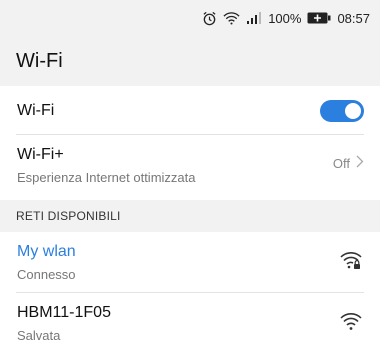 Image resolution: width=380 pixels, height=342 pixels. Describe the element at coordinates (231, 18) in the screenshot. I see `wifi-status-icon` at that location.